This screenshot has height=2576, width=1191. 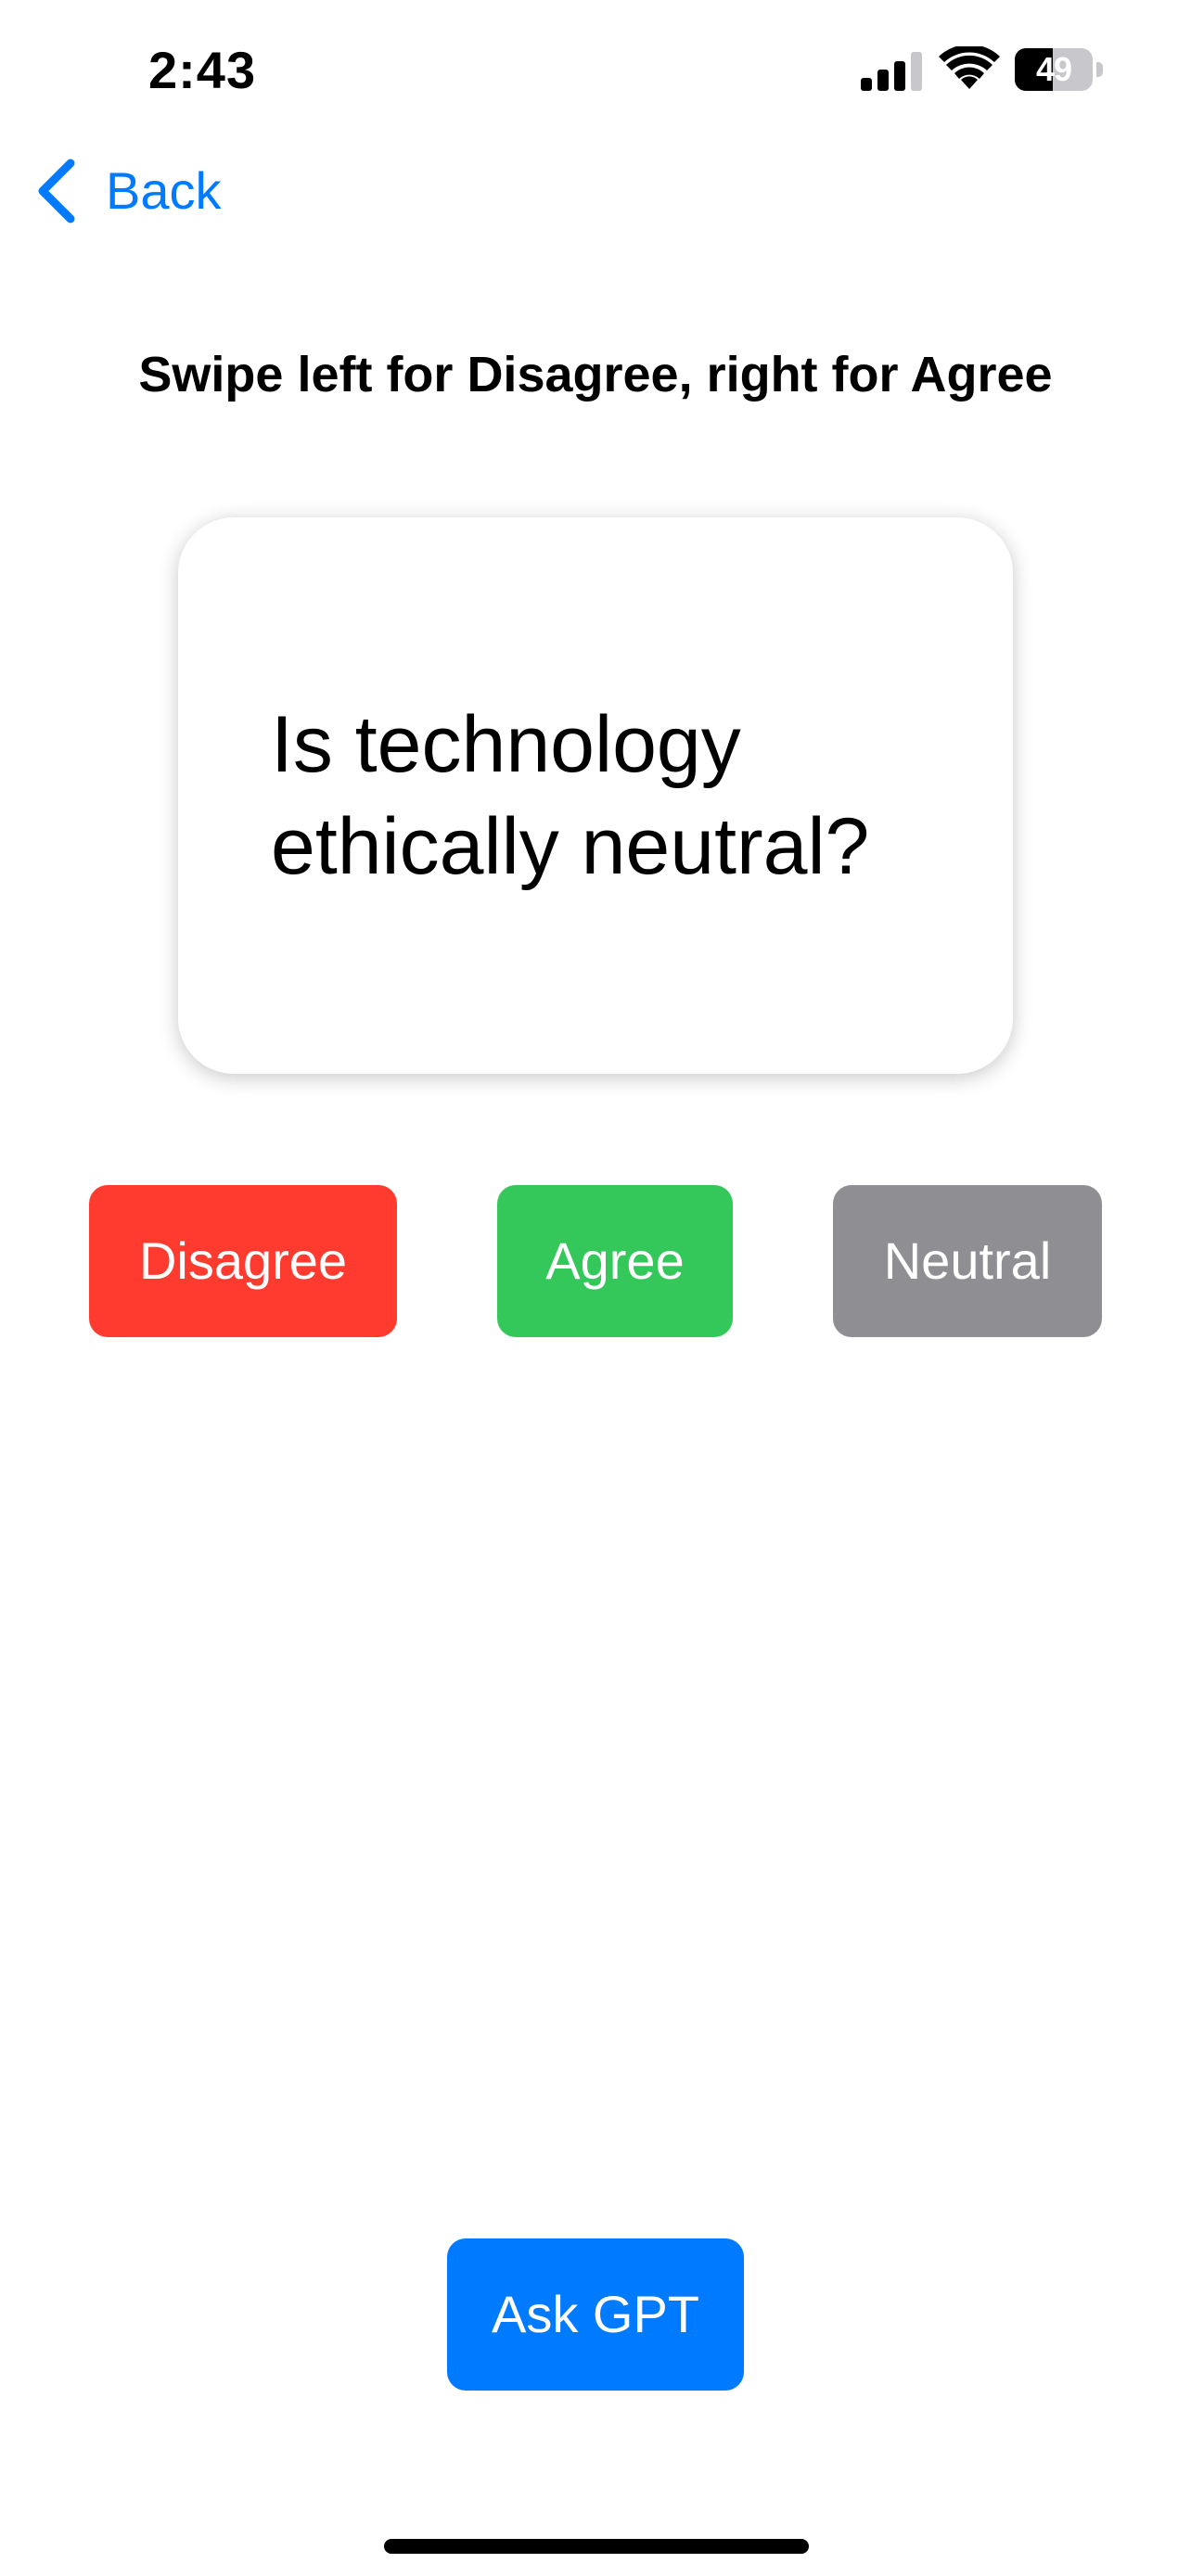 I want to click on back-label: Back, so click(x=164, y=191).